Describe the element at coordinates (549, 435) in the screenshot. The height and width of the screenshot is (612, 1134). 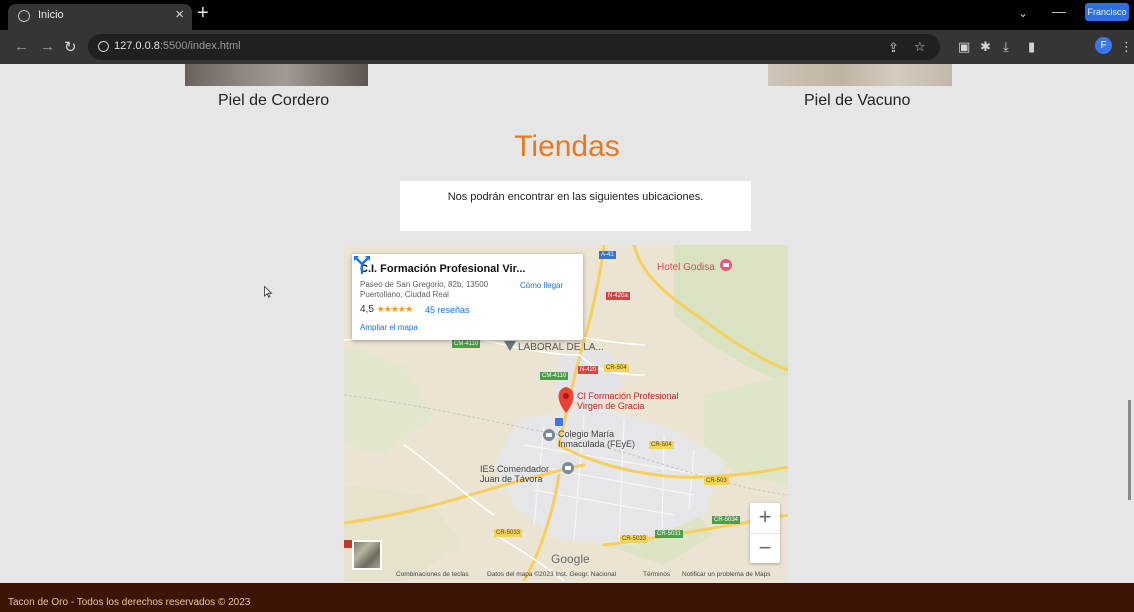
I see `map-pin-colegio-icon` at that location.